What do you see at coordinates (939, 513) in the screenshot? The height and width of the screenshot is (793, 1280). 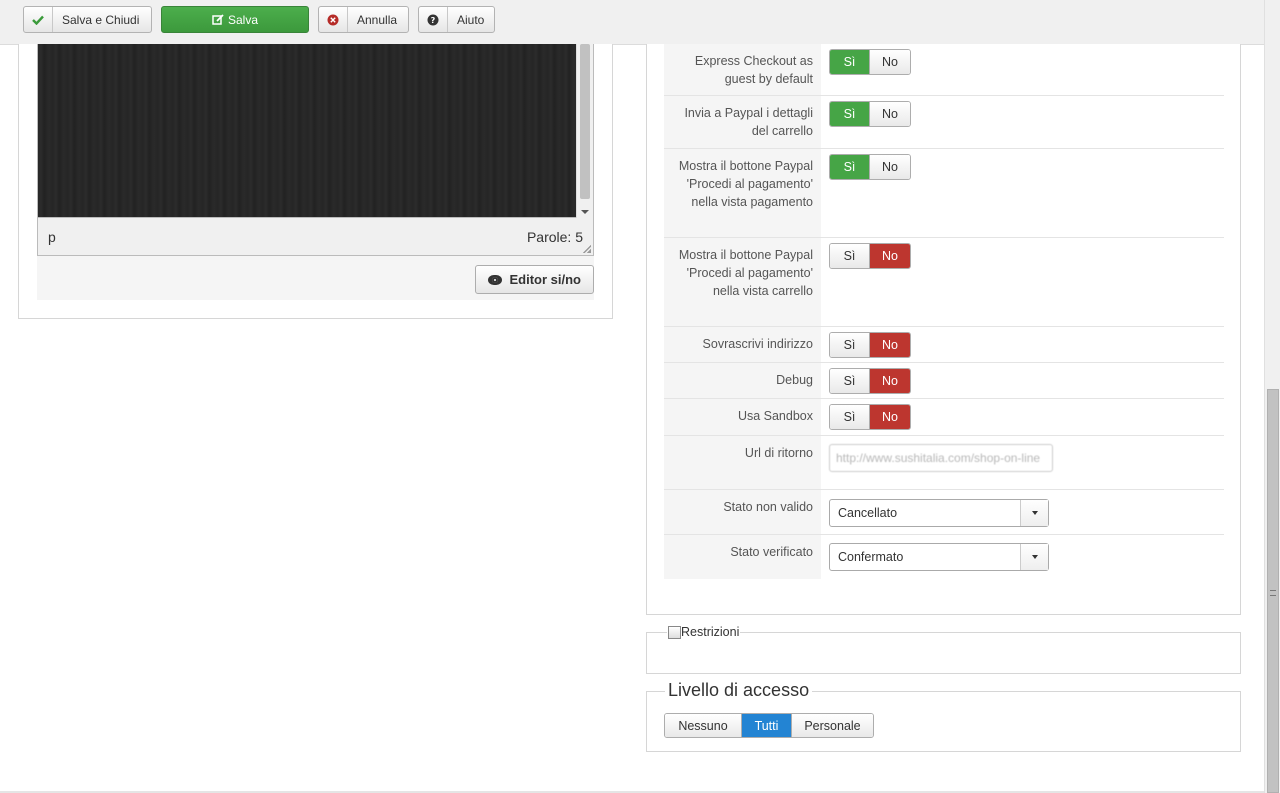 I see `invalid-status-select: Cancellato` at bounding box center [939, 513].